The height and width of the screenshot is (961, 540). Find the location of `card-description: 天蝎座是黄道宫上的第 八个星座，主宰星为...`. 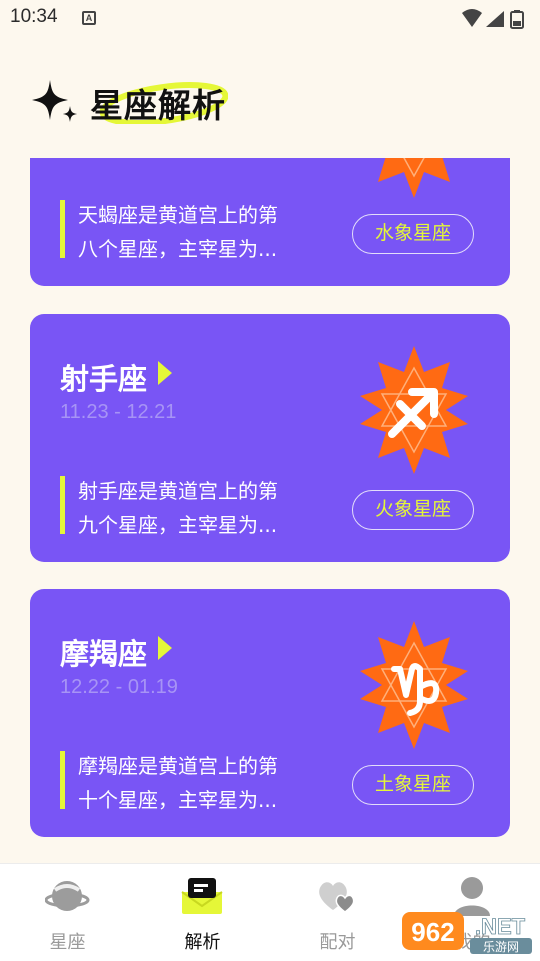

card-description: 天蝎座是黄道宫上的第 八个星座，主宰星为... is located at coordinates (198, 232).